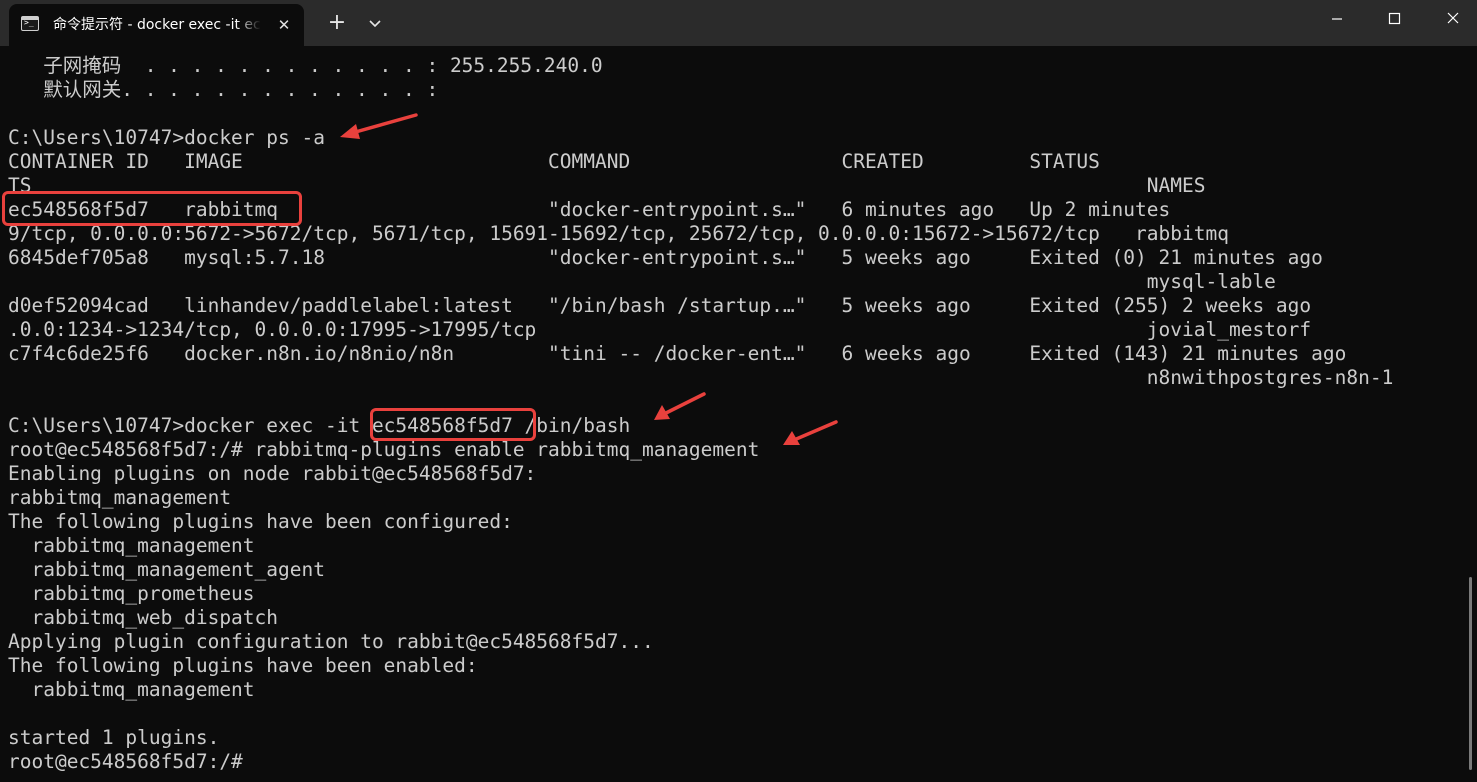  What do you see at coordinates (166, 569) in the screenshot?
I see `terminal-line: rabbitmq_management_agent` at bounding box center [166, 569].